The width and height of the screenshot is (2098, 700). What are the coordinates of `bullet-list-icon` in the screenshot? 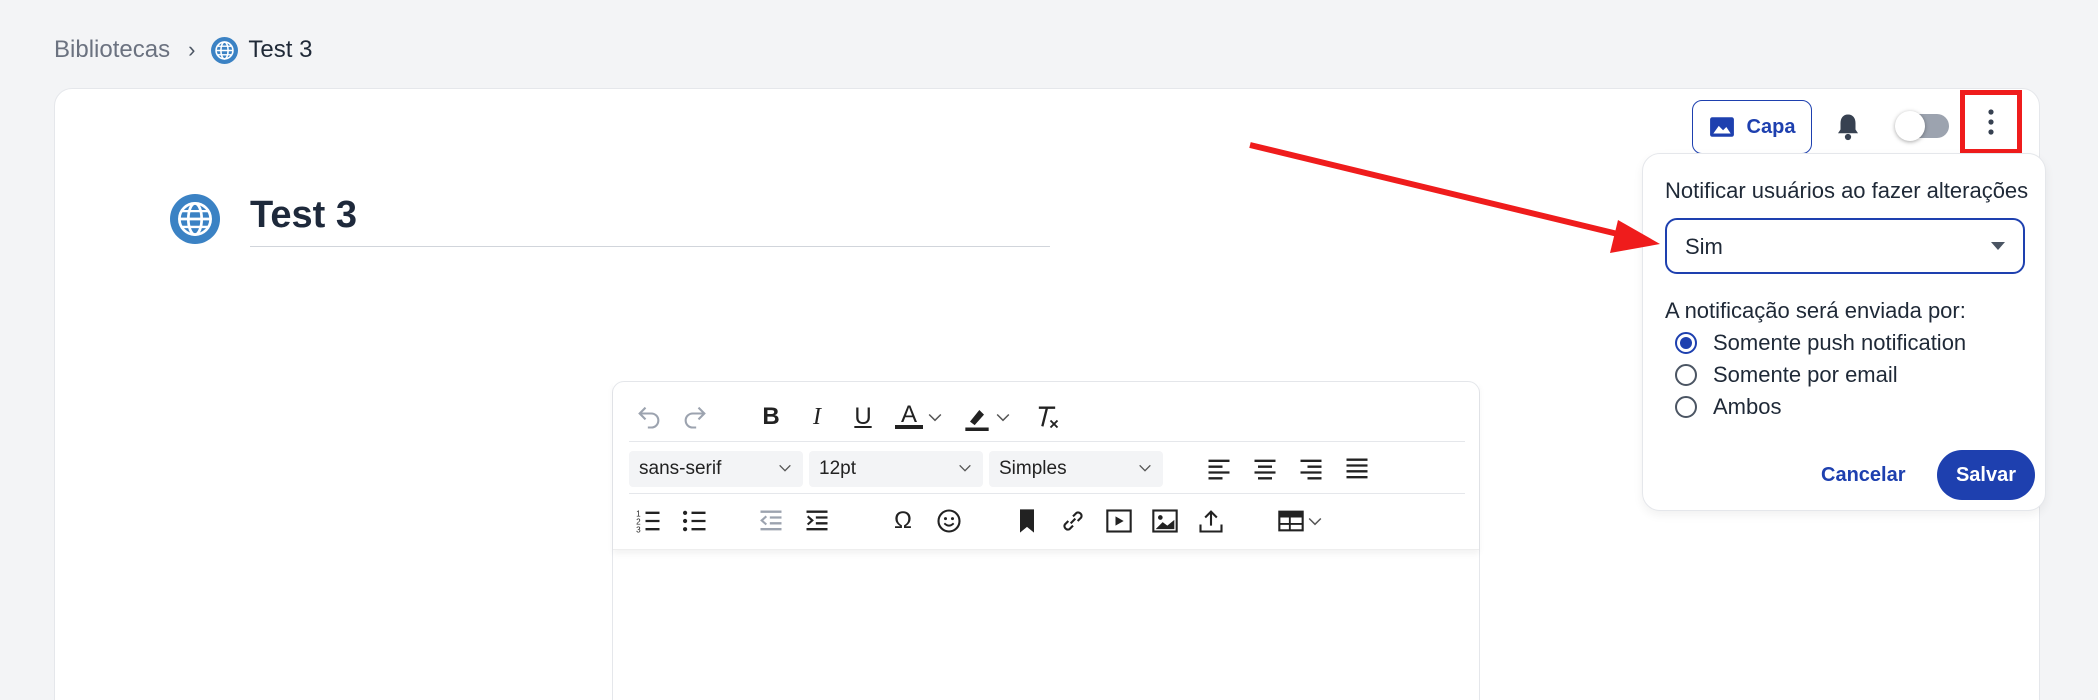 It's located at (695, 521).